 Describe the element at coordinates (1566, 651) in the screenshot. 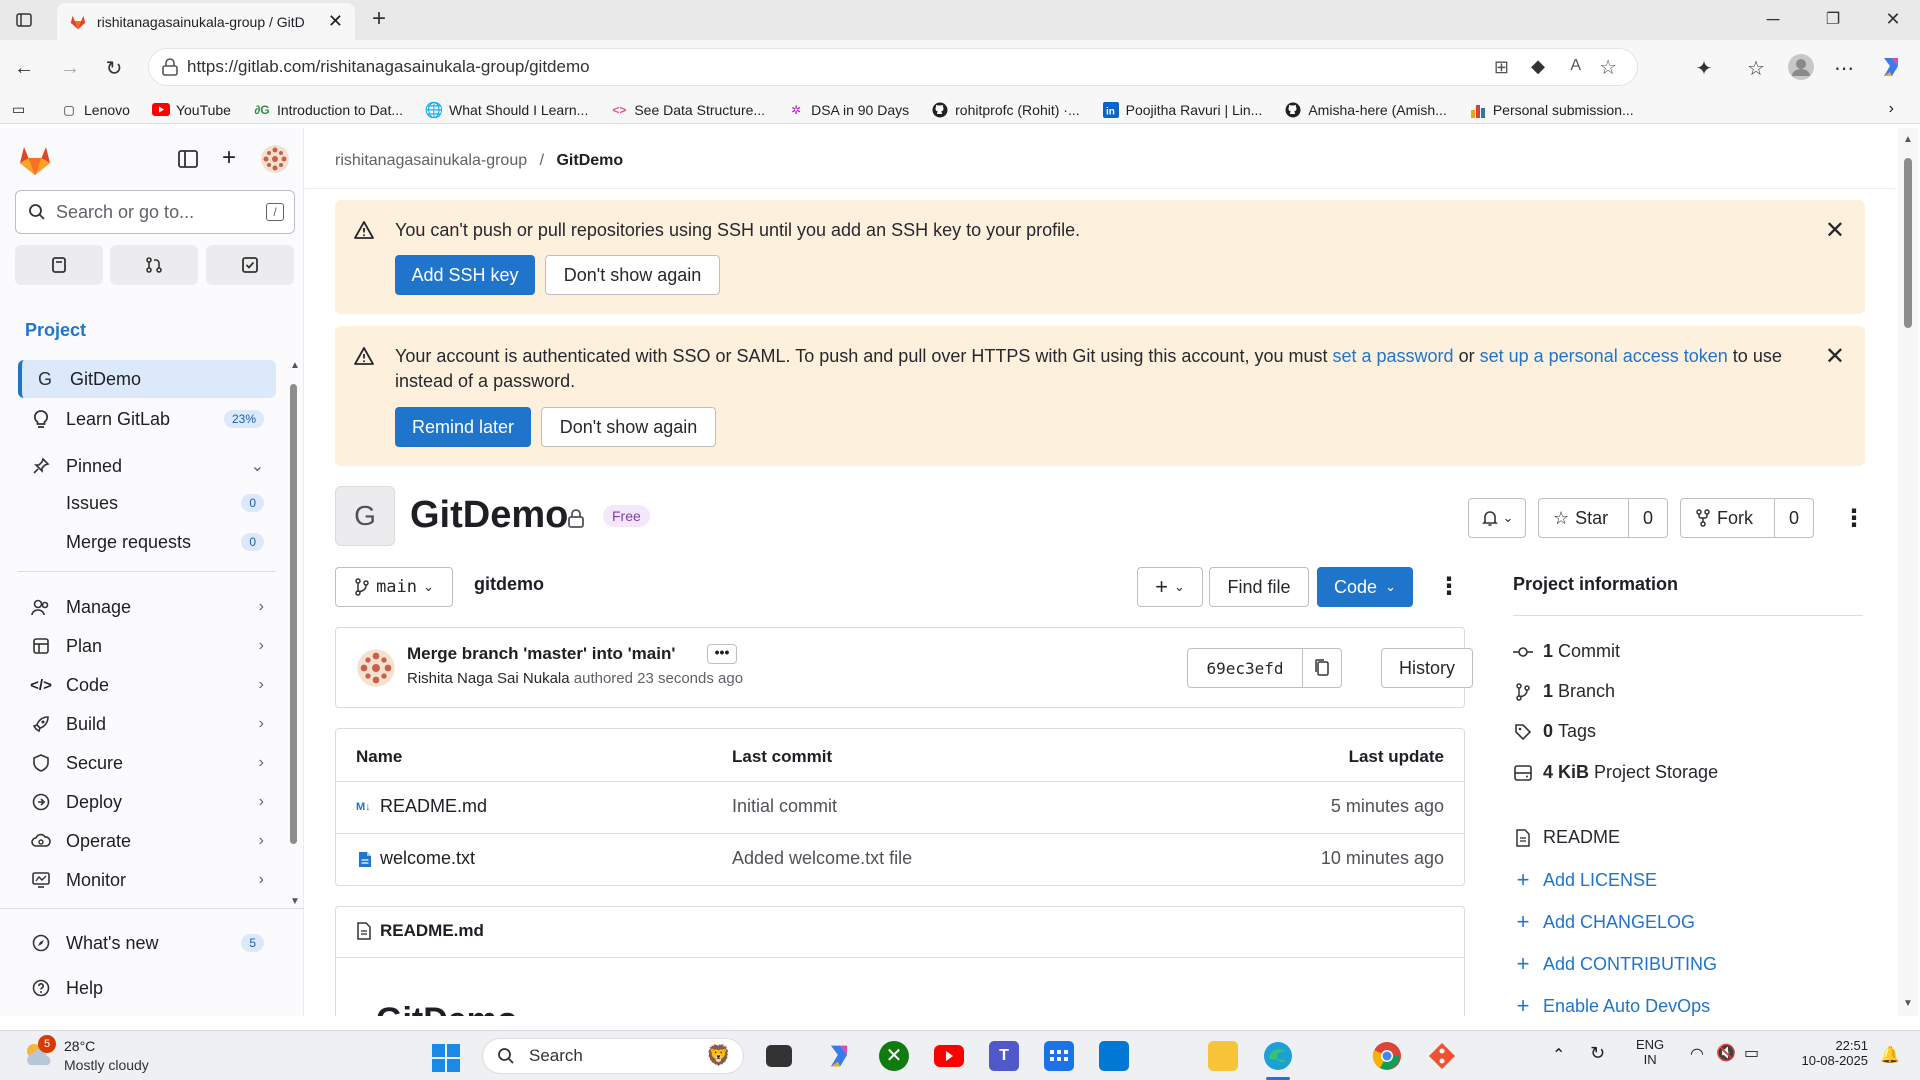

I see `commits-link: 1 Commit` at that location.